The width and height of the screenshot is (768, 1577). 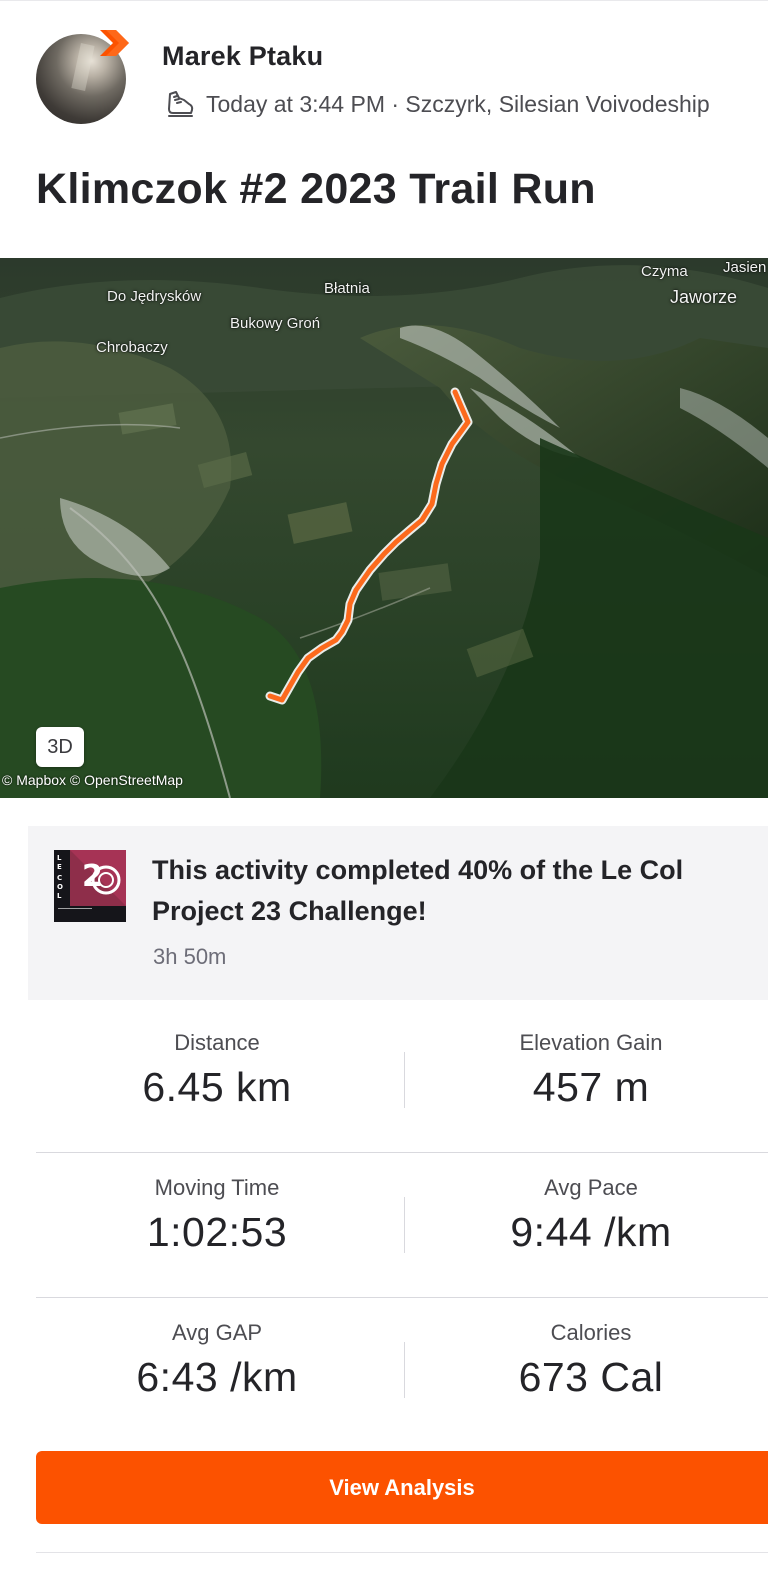 I want to click on svg-text: C, so click(x=59, y=878).